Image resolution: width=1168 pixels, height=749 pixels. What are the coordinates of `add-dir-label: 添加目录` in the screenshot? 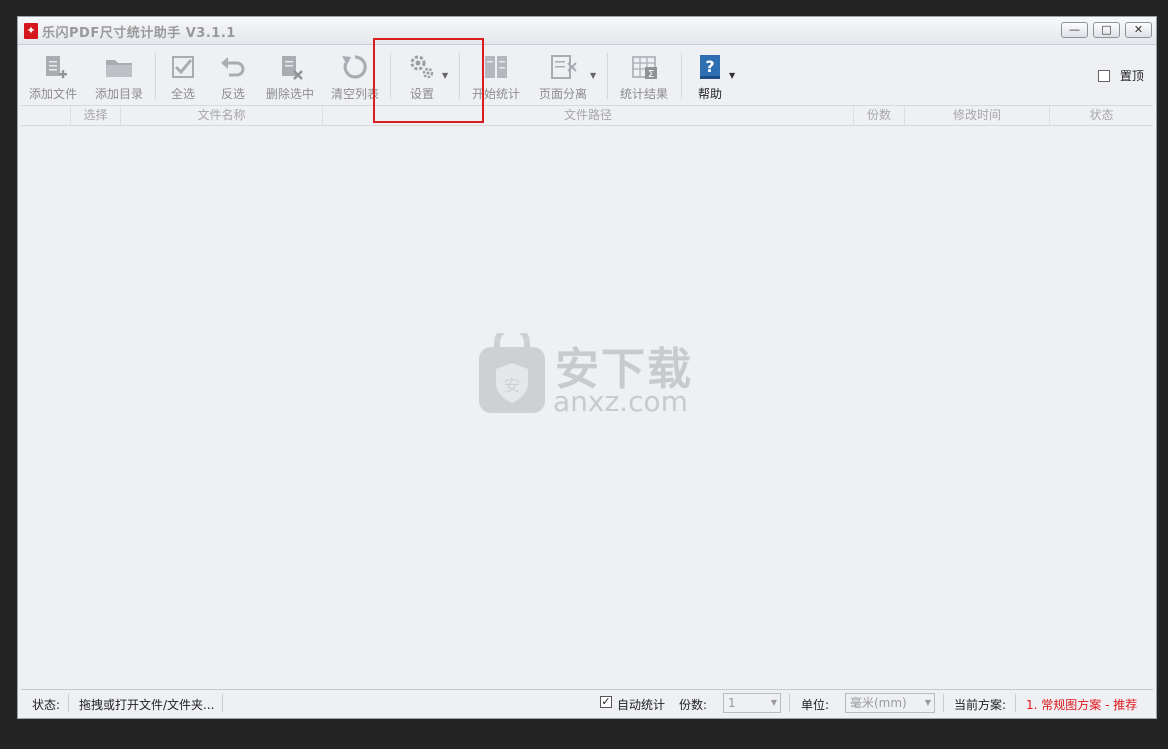 It's located at (118, 94).